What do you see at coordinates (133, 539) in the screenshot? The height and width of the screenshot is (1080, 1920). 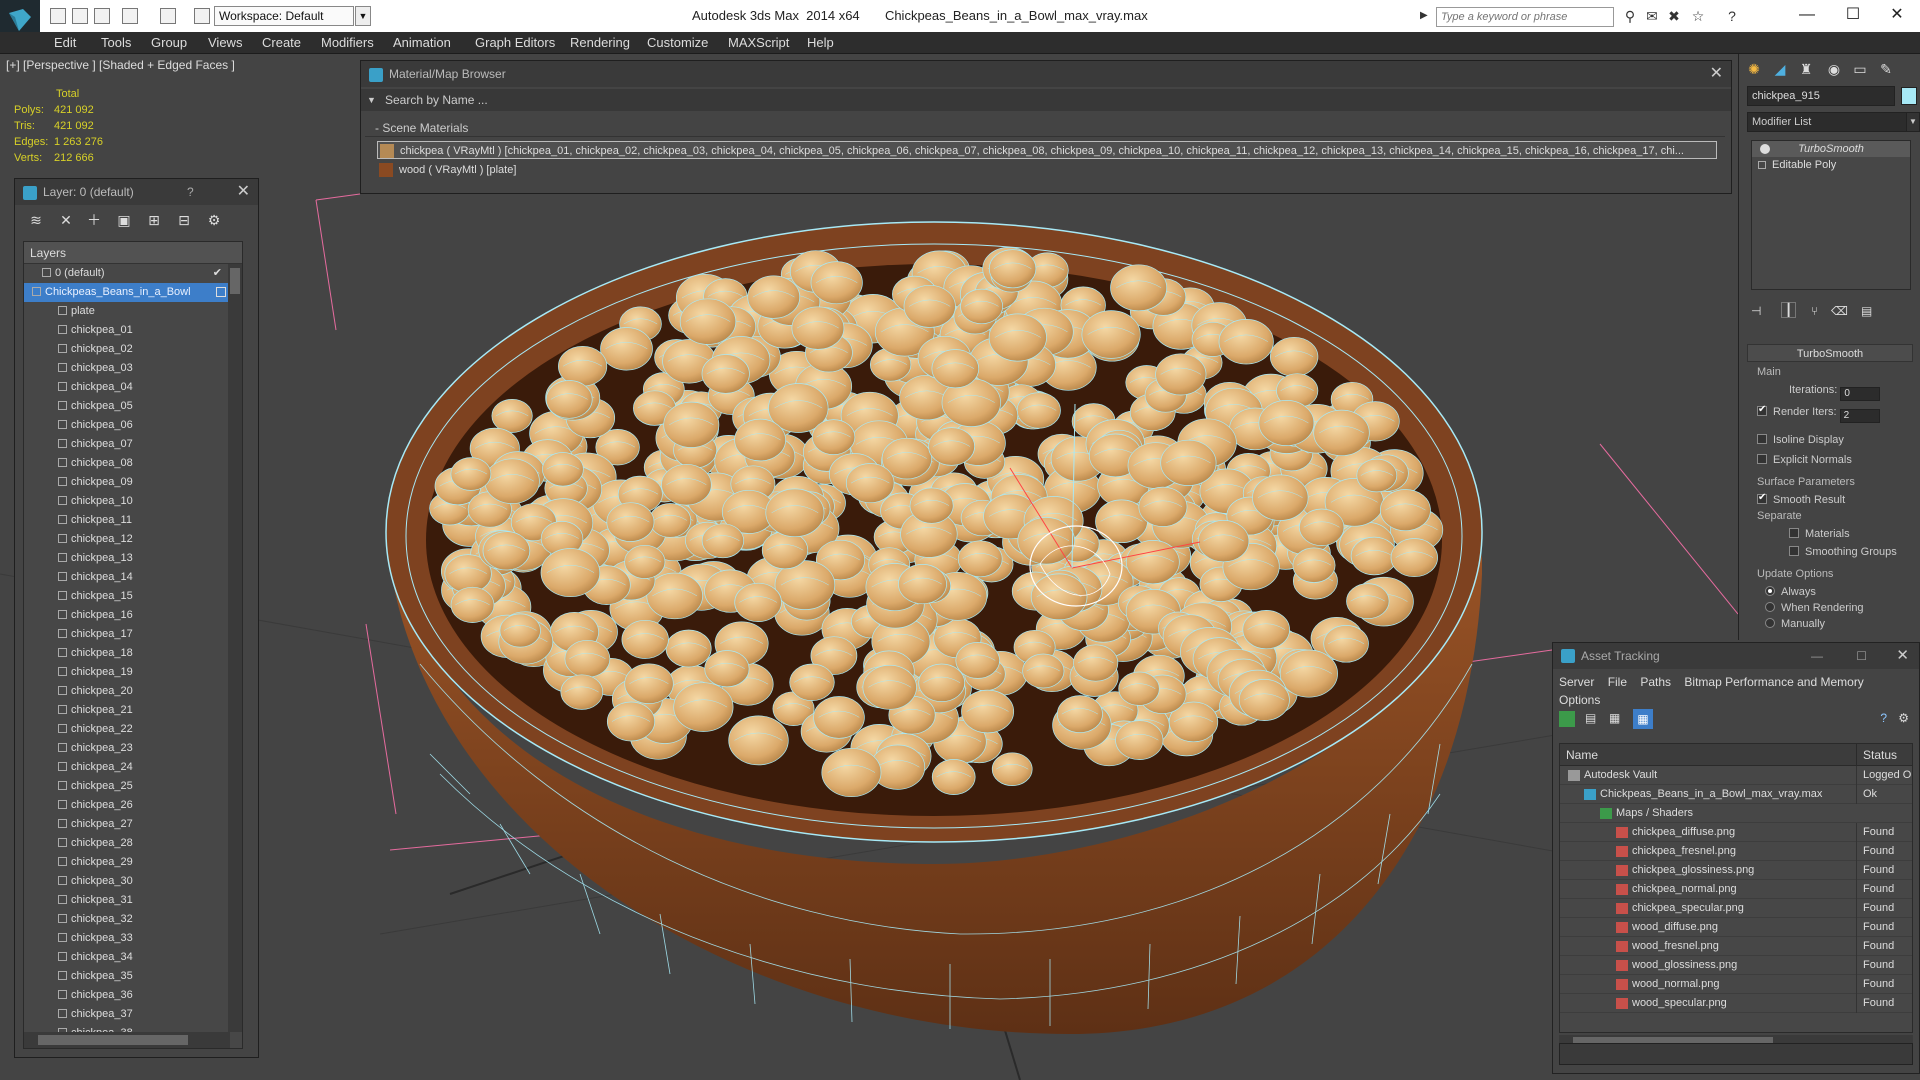 I see `layer-row: chickpea_12` at bounding box center [133, 539].